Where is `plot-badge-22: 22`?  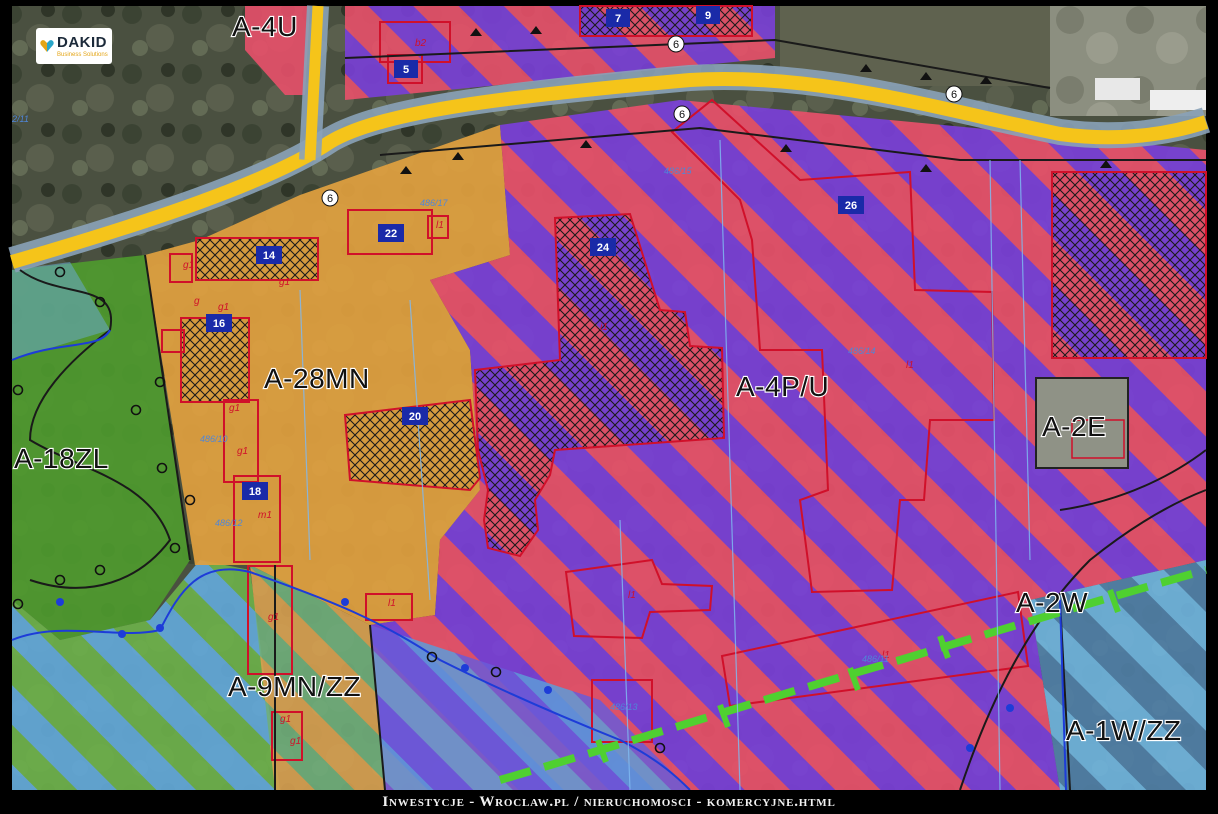 plot-badge-22: 22 is located at coordinates (391, 233).